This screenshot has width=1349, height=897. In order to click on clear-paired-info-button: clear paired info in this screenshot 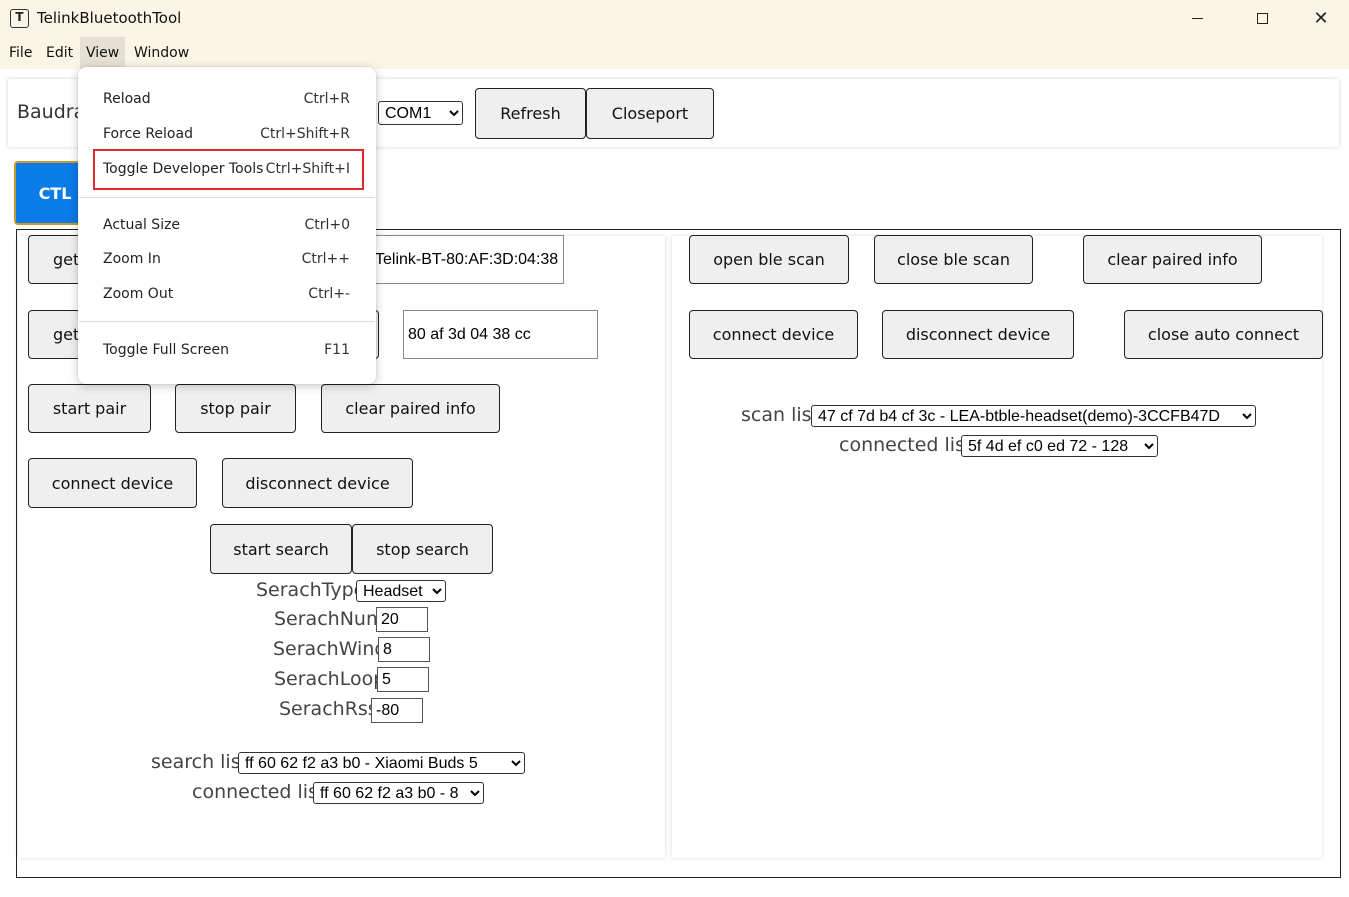, I will do `click(410, 408)`.